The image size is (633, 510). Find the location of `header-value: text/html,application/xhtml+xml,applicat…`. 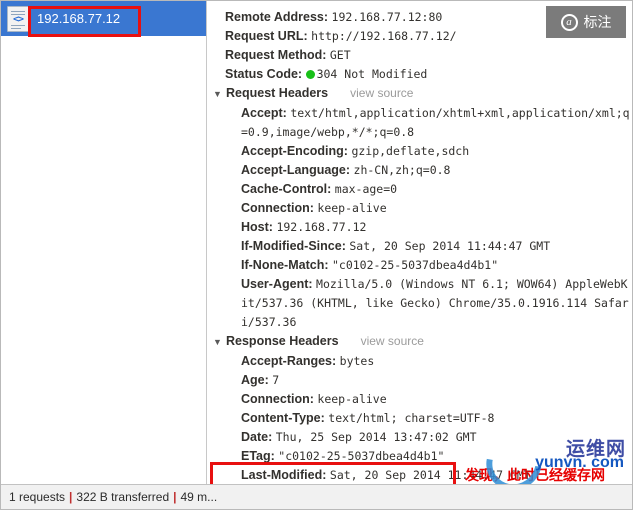

header-value: text/html,application/xhtml+xml,applicat… is located at coordinates (435, 122).